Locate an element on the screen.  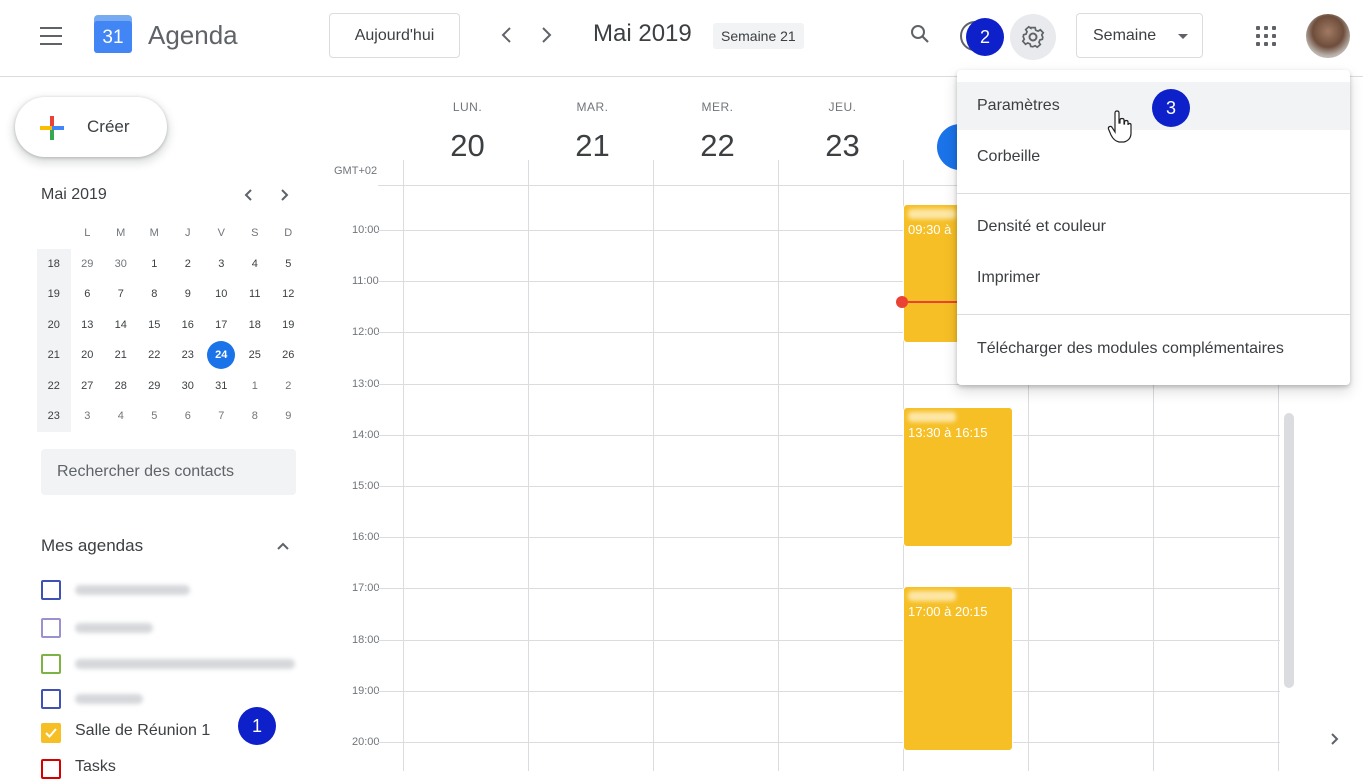
hour-label: 16:00 is located at coordinates (366, 537).